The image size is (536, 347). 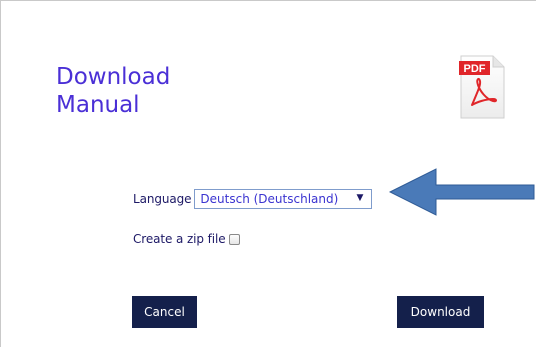 I want to click on page-title: Download Manual, so click(x=156, y=91).